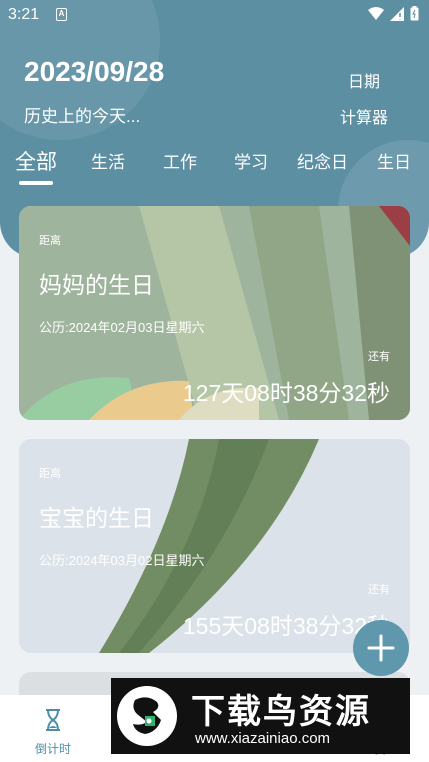 The width and height of the screenshot is (429, 762). What do you see at coordinates (24, 14) in the screenshot?
I see `status-time: 3:21` at bounding box center [24, 14].